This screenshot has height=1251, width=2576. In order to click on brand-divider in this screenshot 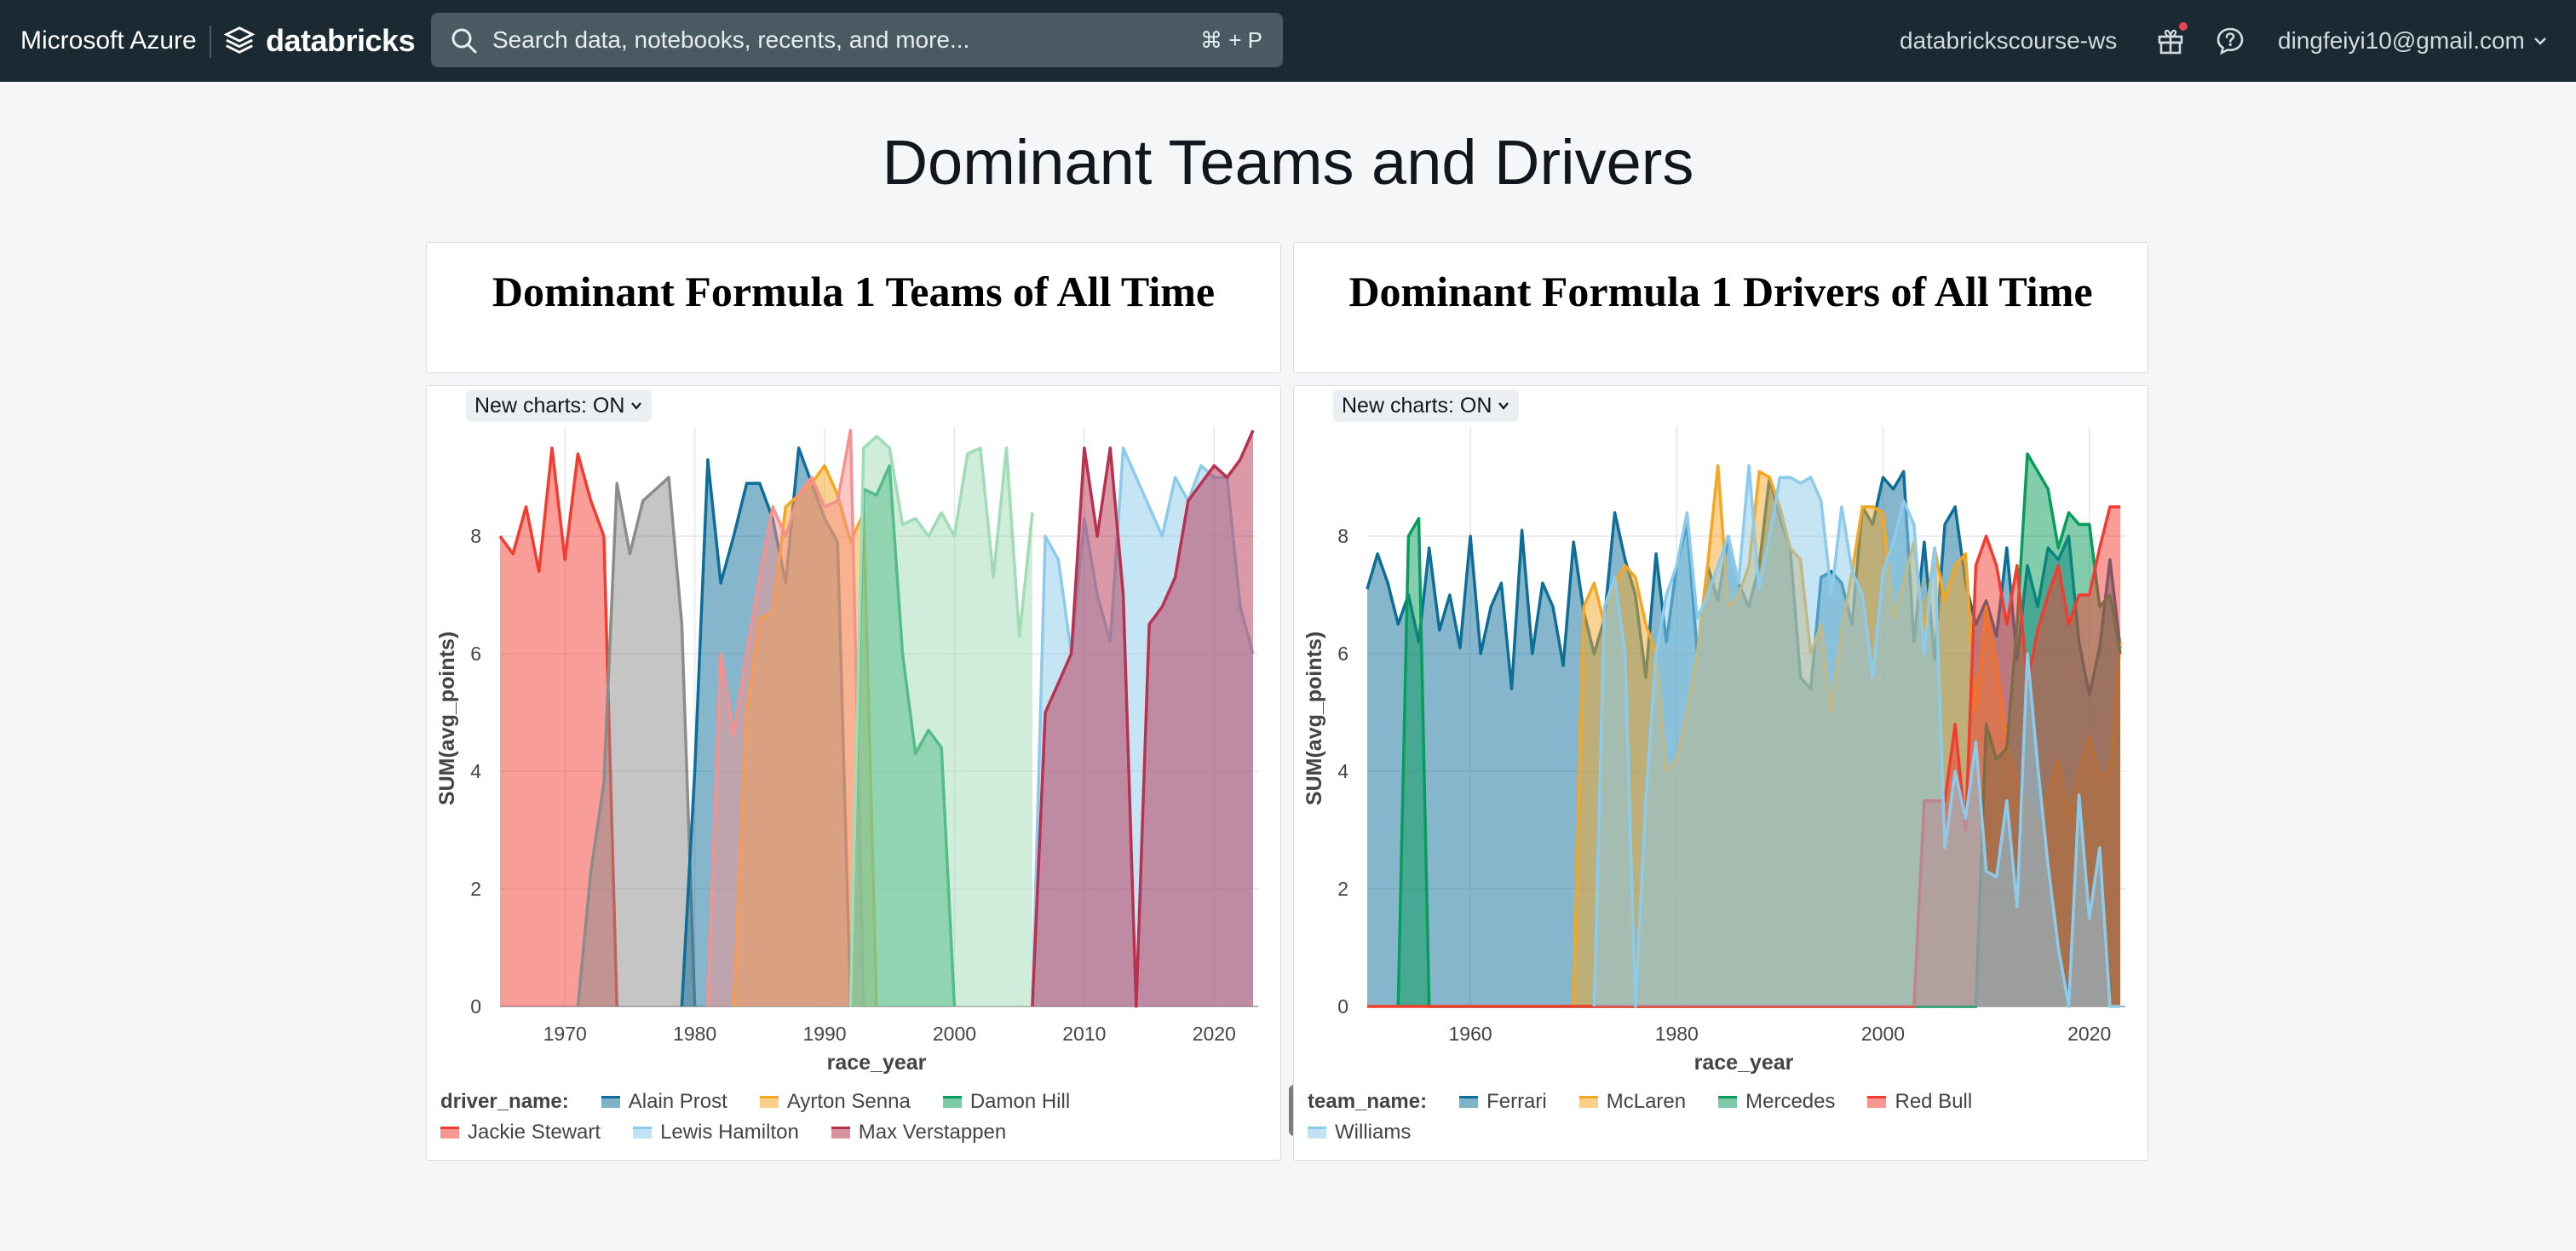, I will do `click(211, 42)`.